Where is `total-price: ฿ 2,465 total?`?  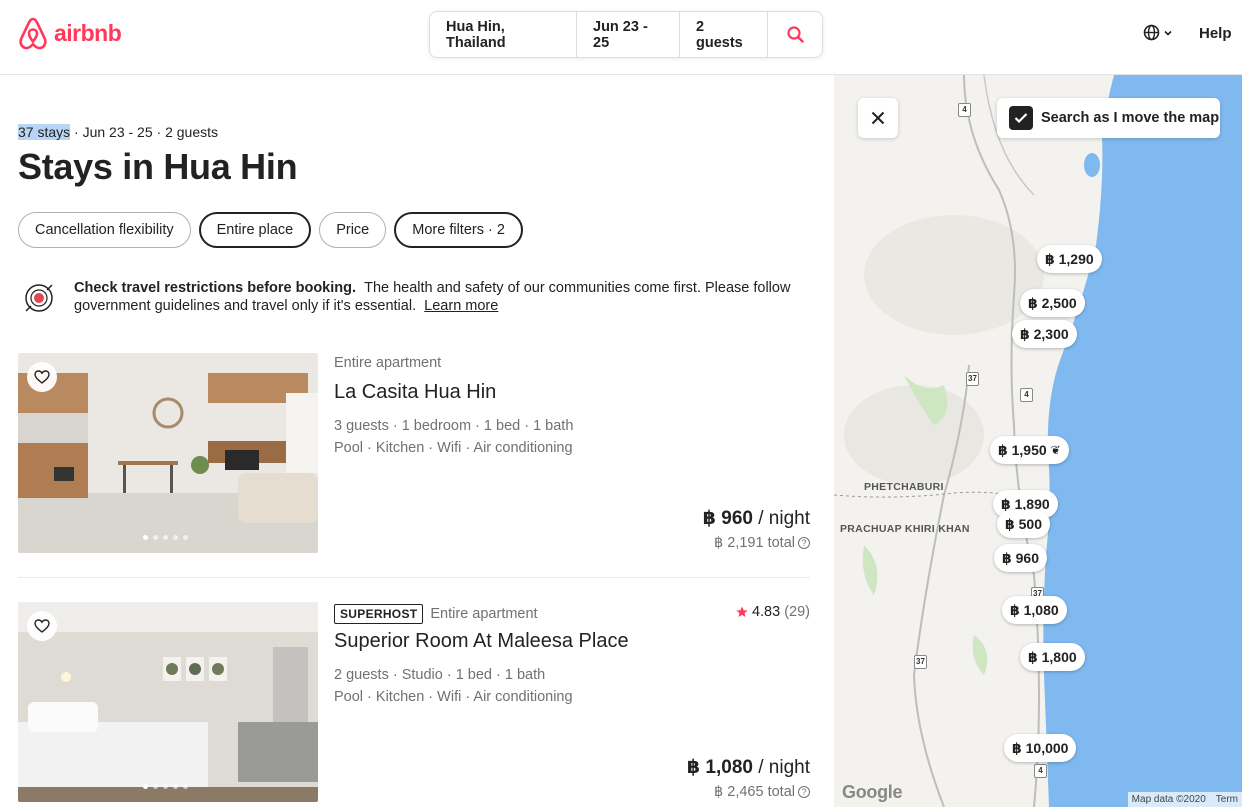 total-price: ฿ 2,465 total? is located at coordinates (762, 792).